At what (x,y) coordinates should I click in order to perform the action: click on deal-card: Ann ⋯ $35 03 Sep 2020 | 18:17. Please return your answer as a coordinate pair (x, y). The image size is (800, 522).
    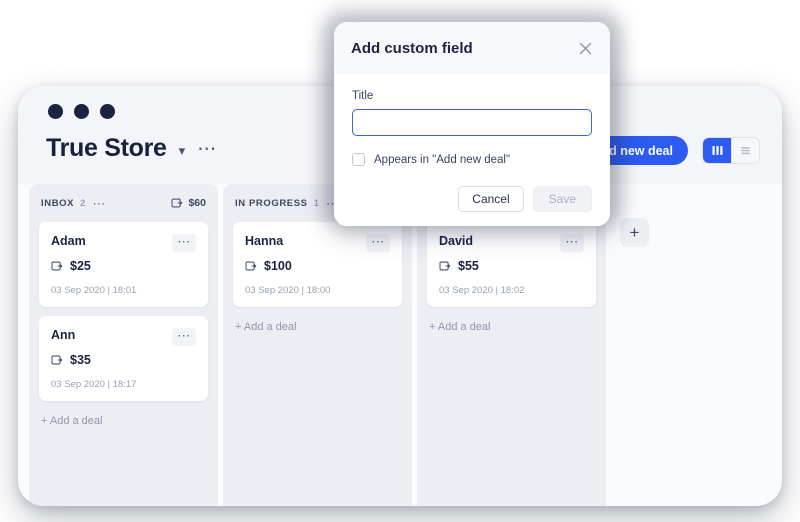
    Looking at the image, I should click on (123, 358).